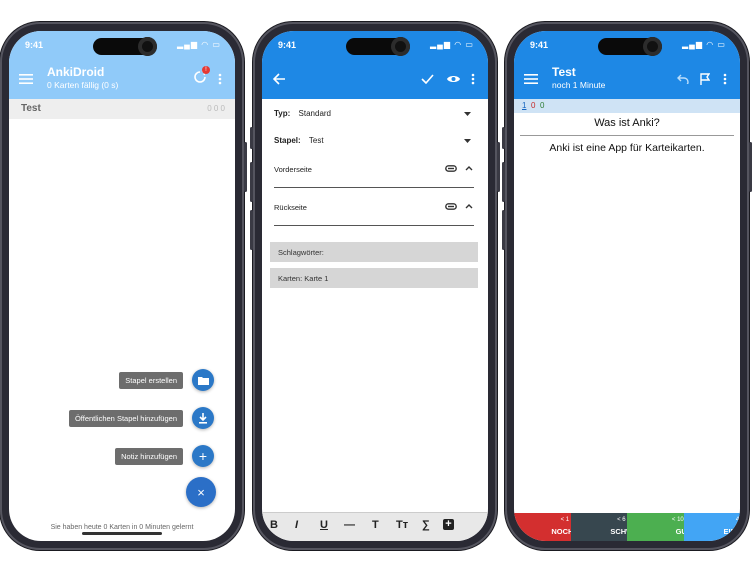 This screenshot has width=754, height=566. I want to click on flag-icon, so click(705, 79).